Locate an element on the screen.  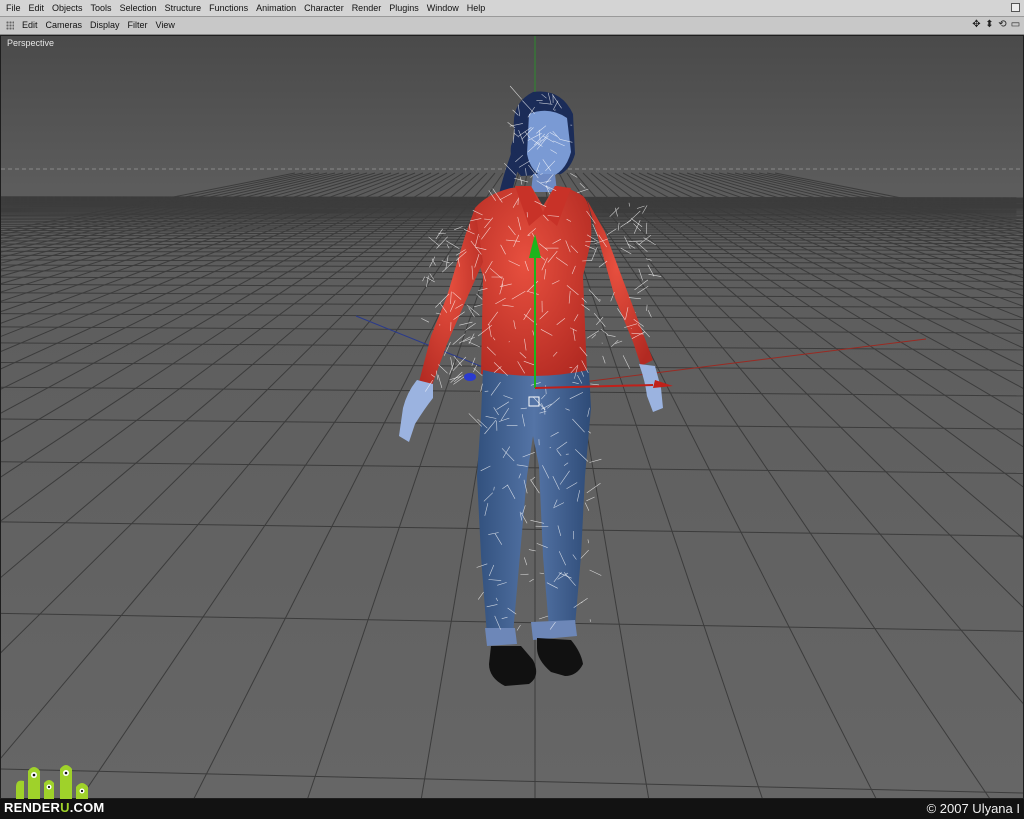
menu-functions: Functions is located at coordinates (228, 8).